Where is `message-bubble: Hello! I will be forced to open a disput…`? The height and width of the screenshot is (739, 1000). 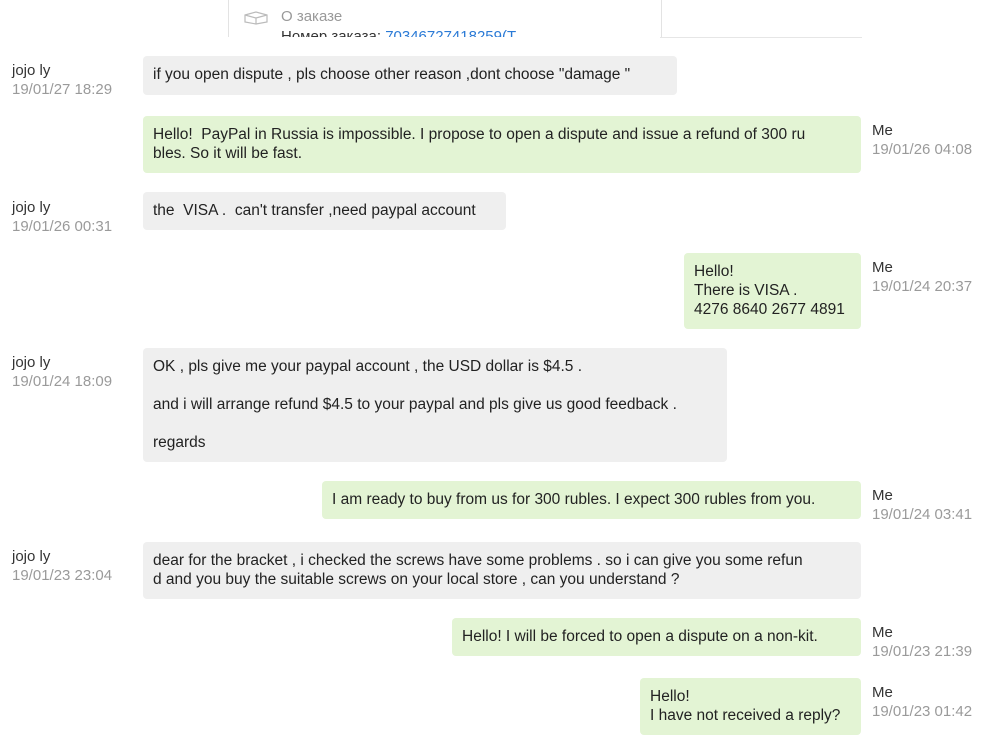
message-bubble: Hello! I will be forced to open a disput… is located at coordinates (656, 637).